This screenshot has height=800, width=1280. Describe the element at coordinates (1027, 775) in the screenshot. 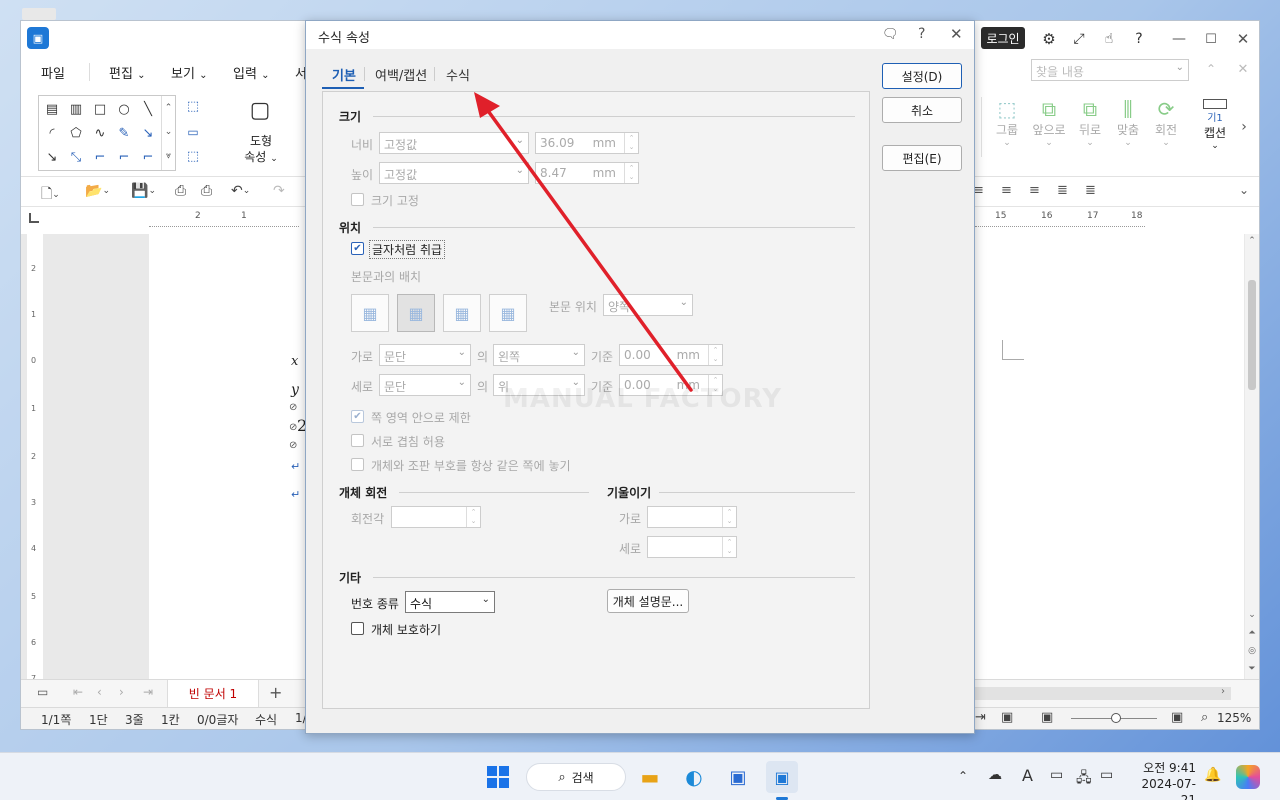

I see `ime-indicator: A` at that location.